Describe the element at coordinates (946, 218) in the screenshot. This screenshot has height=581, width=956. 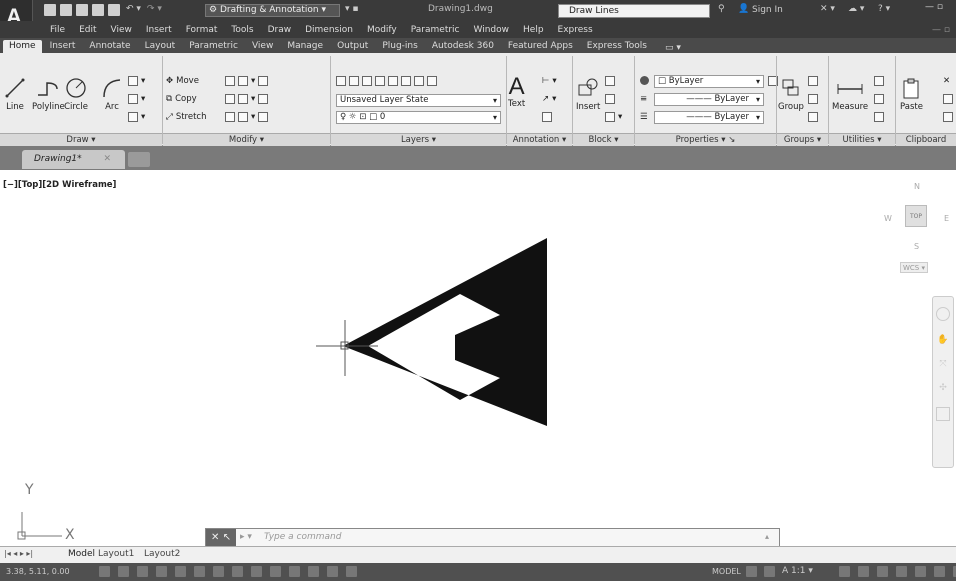
I see `viewcube-east: E` at that location.